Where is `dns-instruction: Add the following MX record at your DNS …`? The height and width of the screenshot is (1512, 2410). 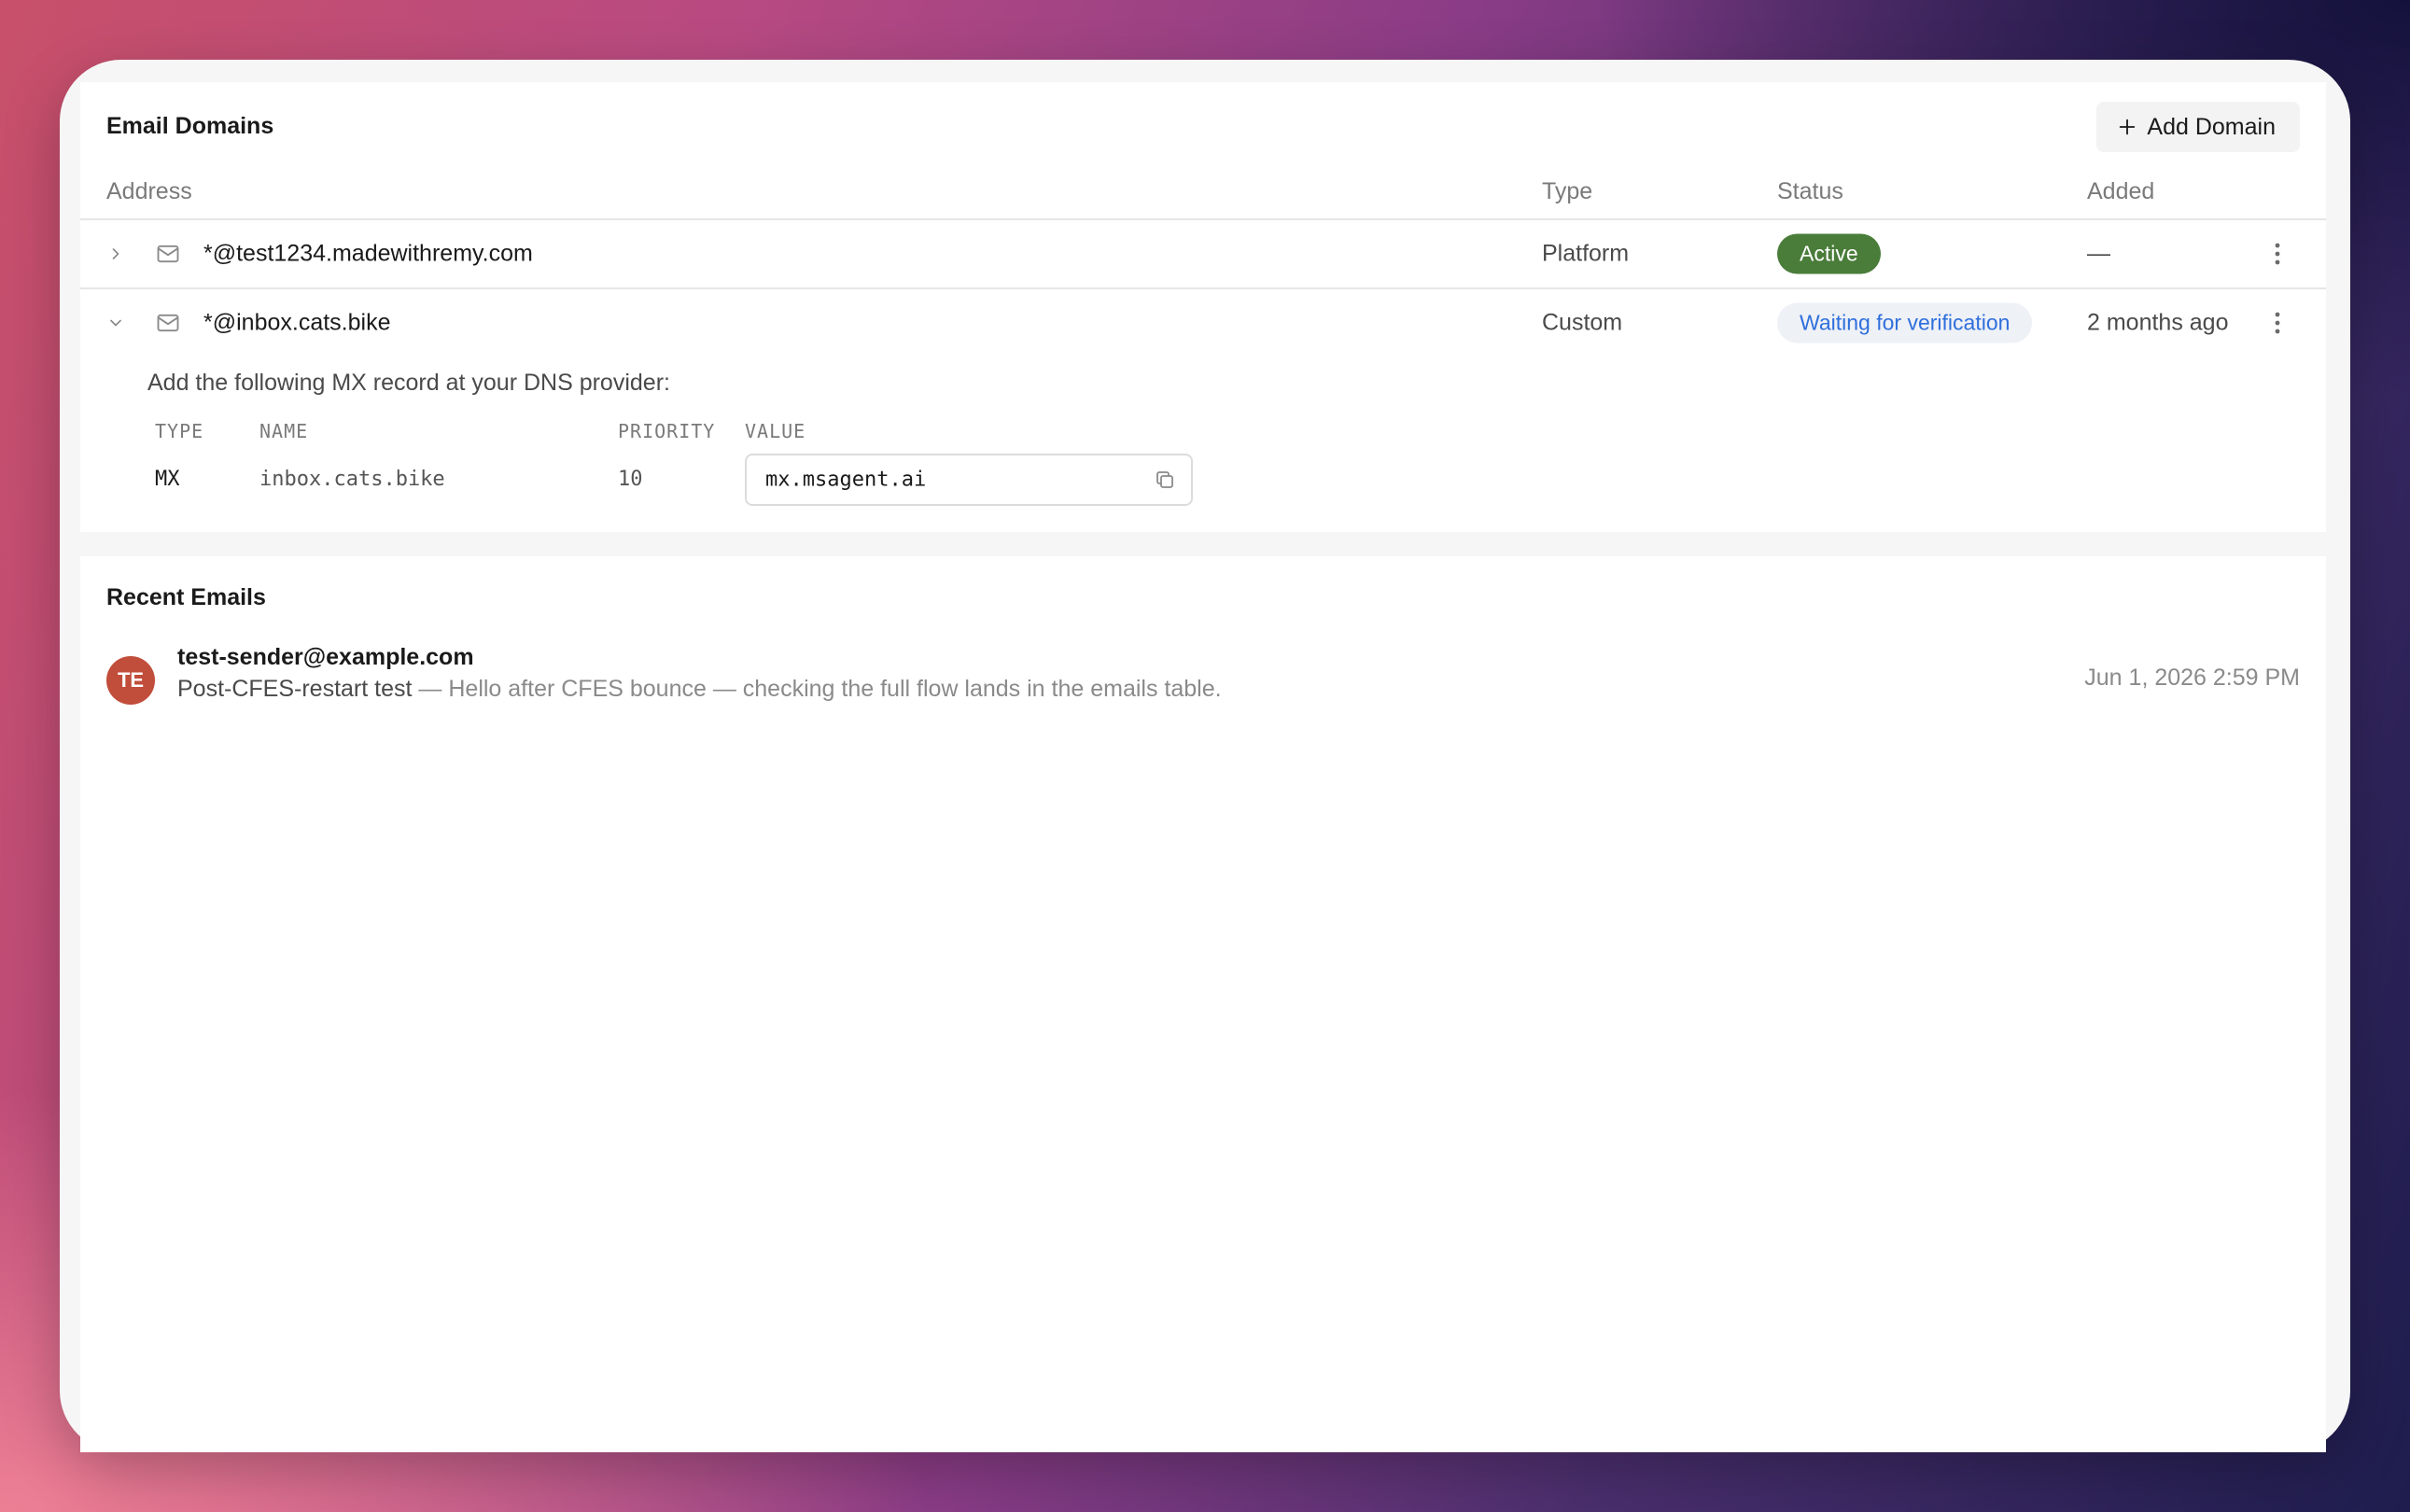 dns-instruction: Add the following MX record at your DNS … is located at coordinates (408, 383).